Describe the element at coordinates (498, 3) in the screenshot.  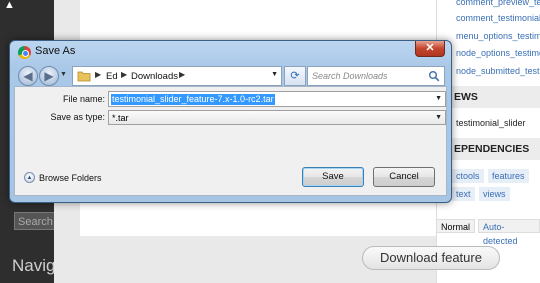
I see `sidebar-link: comment_preview_tes` at that location.